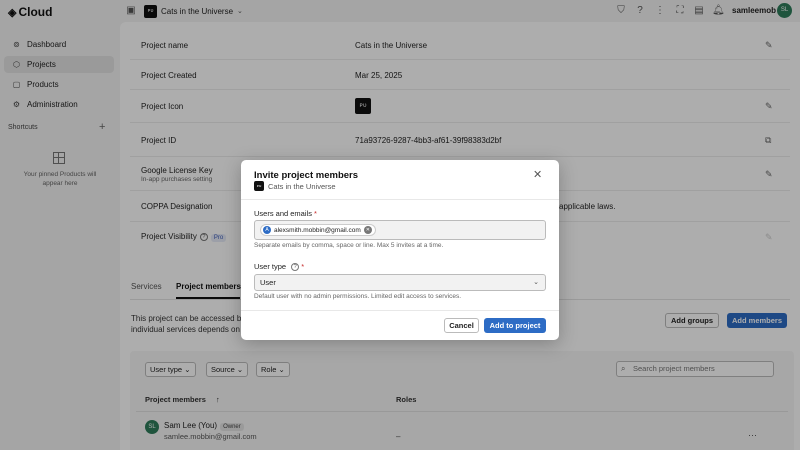 Image resolution: width=800 pixels, height=450 pixels. What do you see at coordinates (268, 282) in the screenshot?
I see `user-type-value: User` at bounding box center [268, 282].